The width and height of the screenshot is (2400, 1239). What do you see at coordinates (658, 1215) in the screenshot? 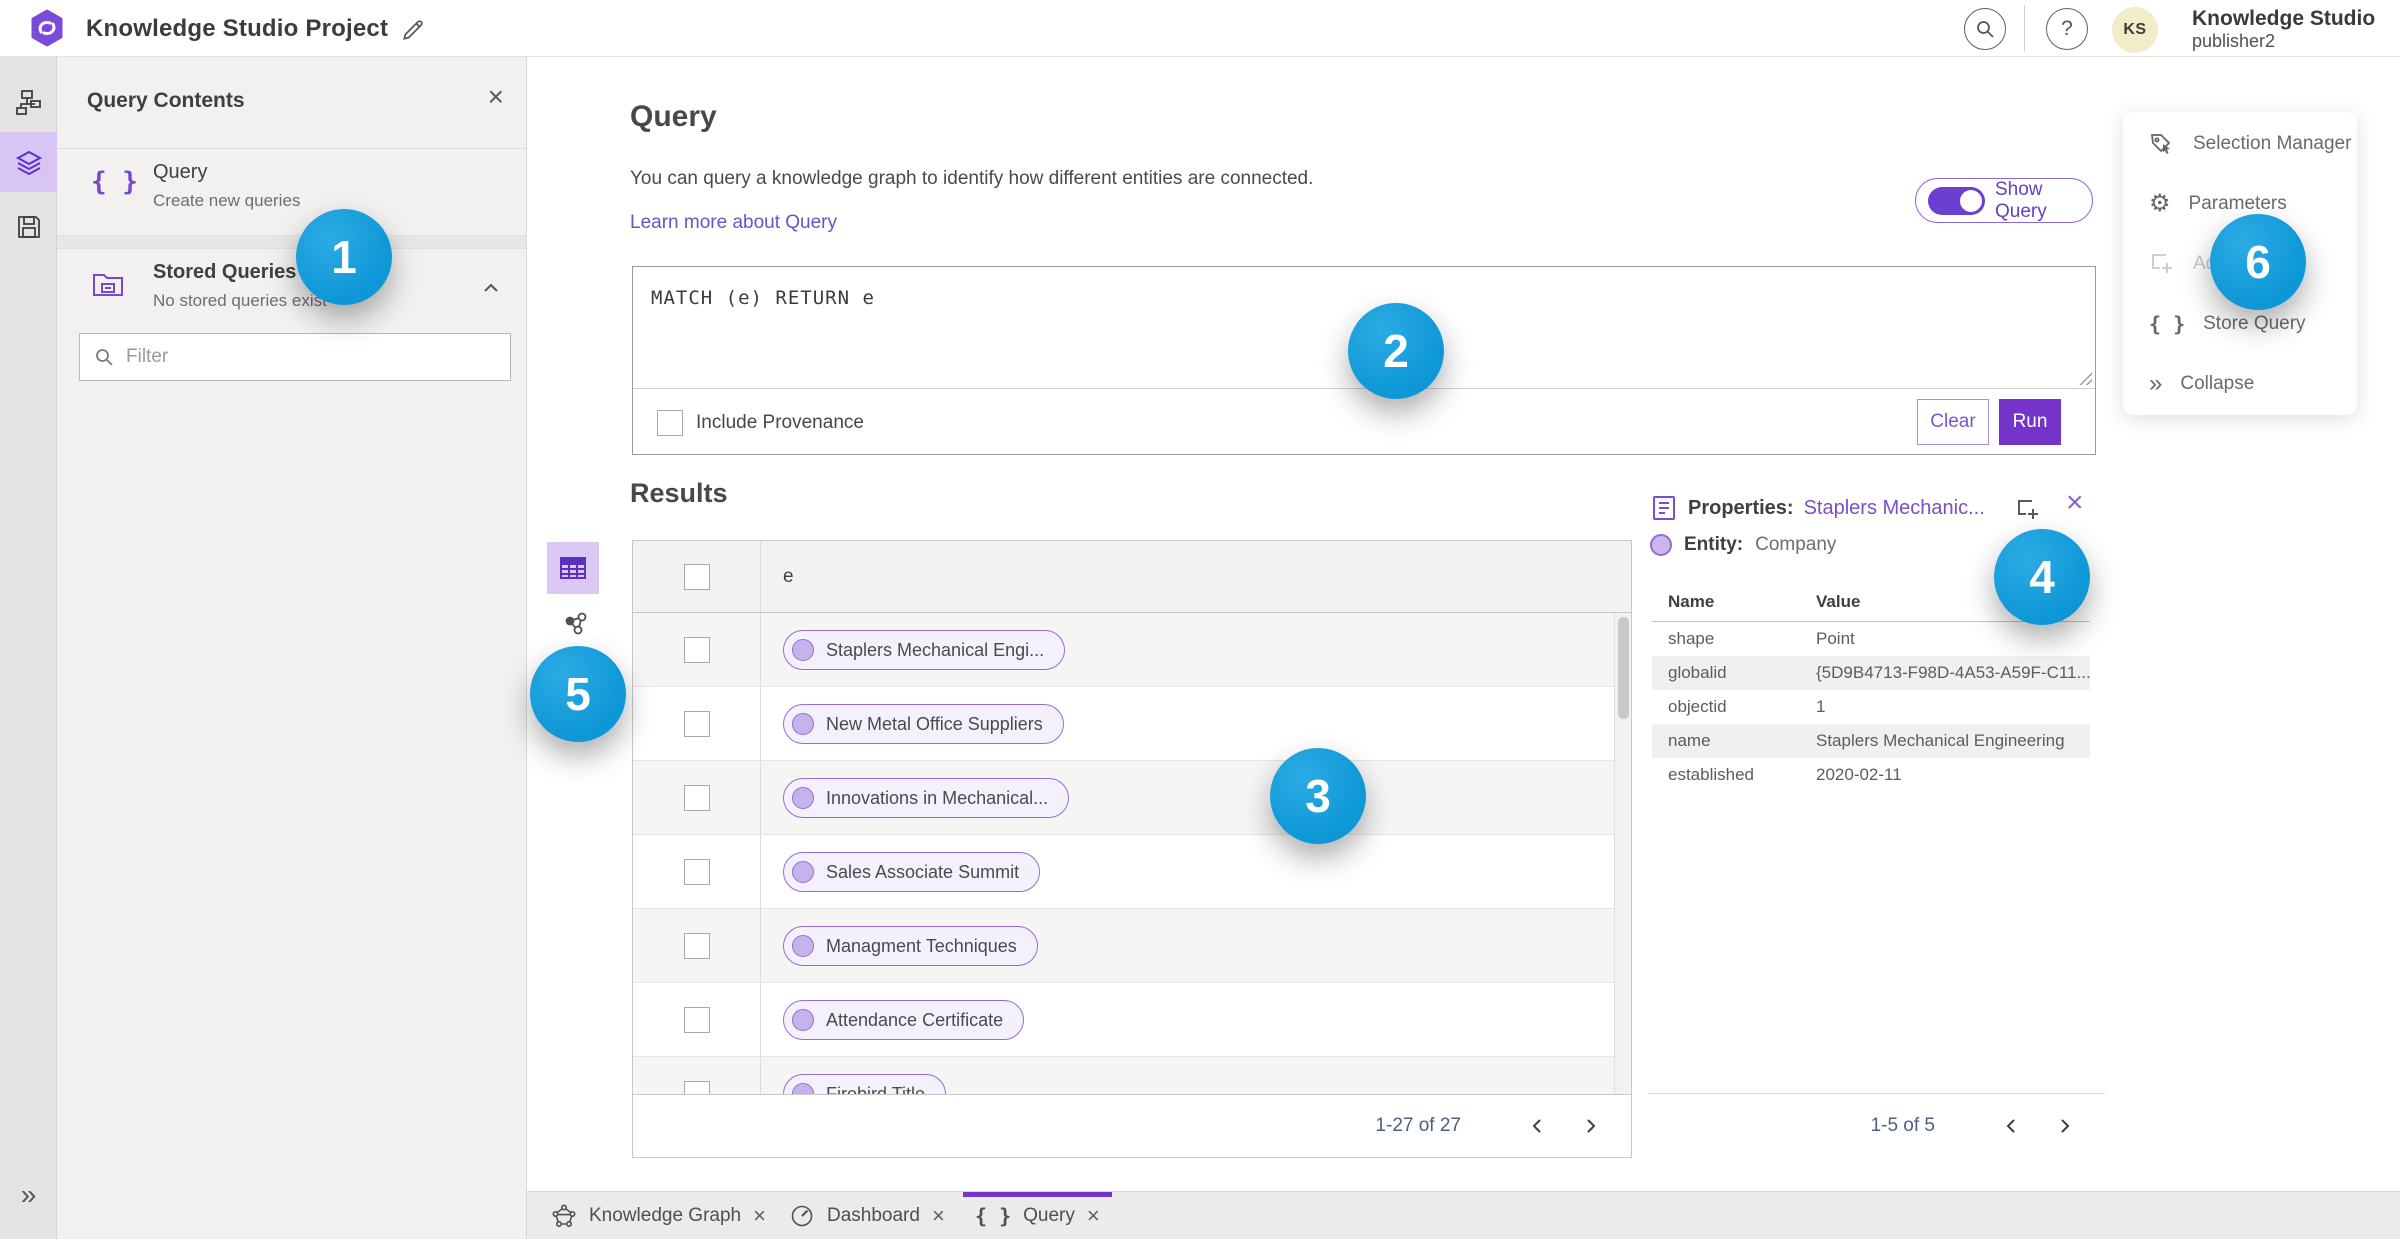
I see `tab-knowledge-graph: Knowledge Graph ×` at bounding box center [658, 1215].